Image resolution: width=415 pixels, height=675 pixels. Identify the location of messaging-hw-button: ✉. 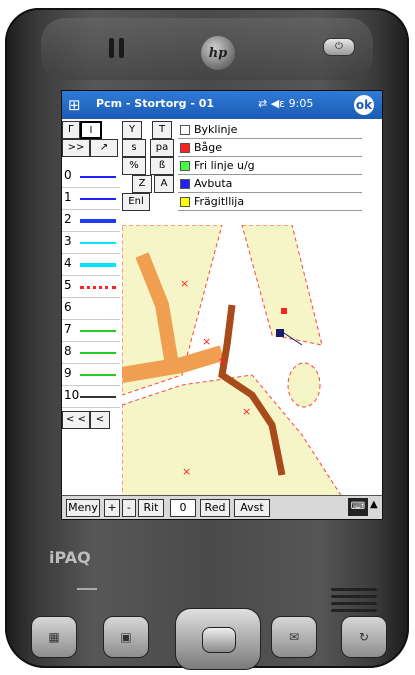
(294, 637).